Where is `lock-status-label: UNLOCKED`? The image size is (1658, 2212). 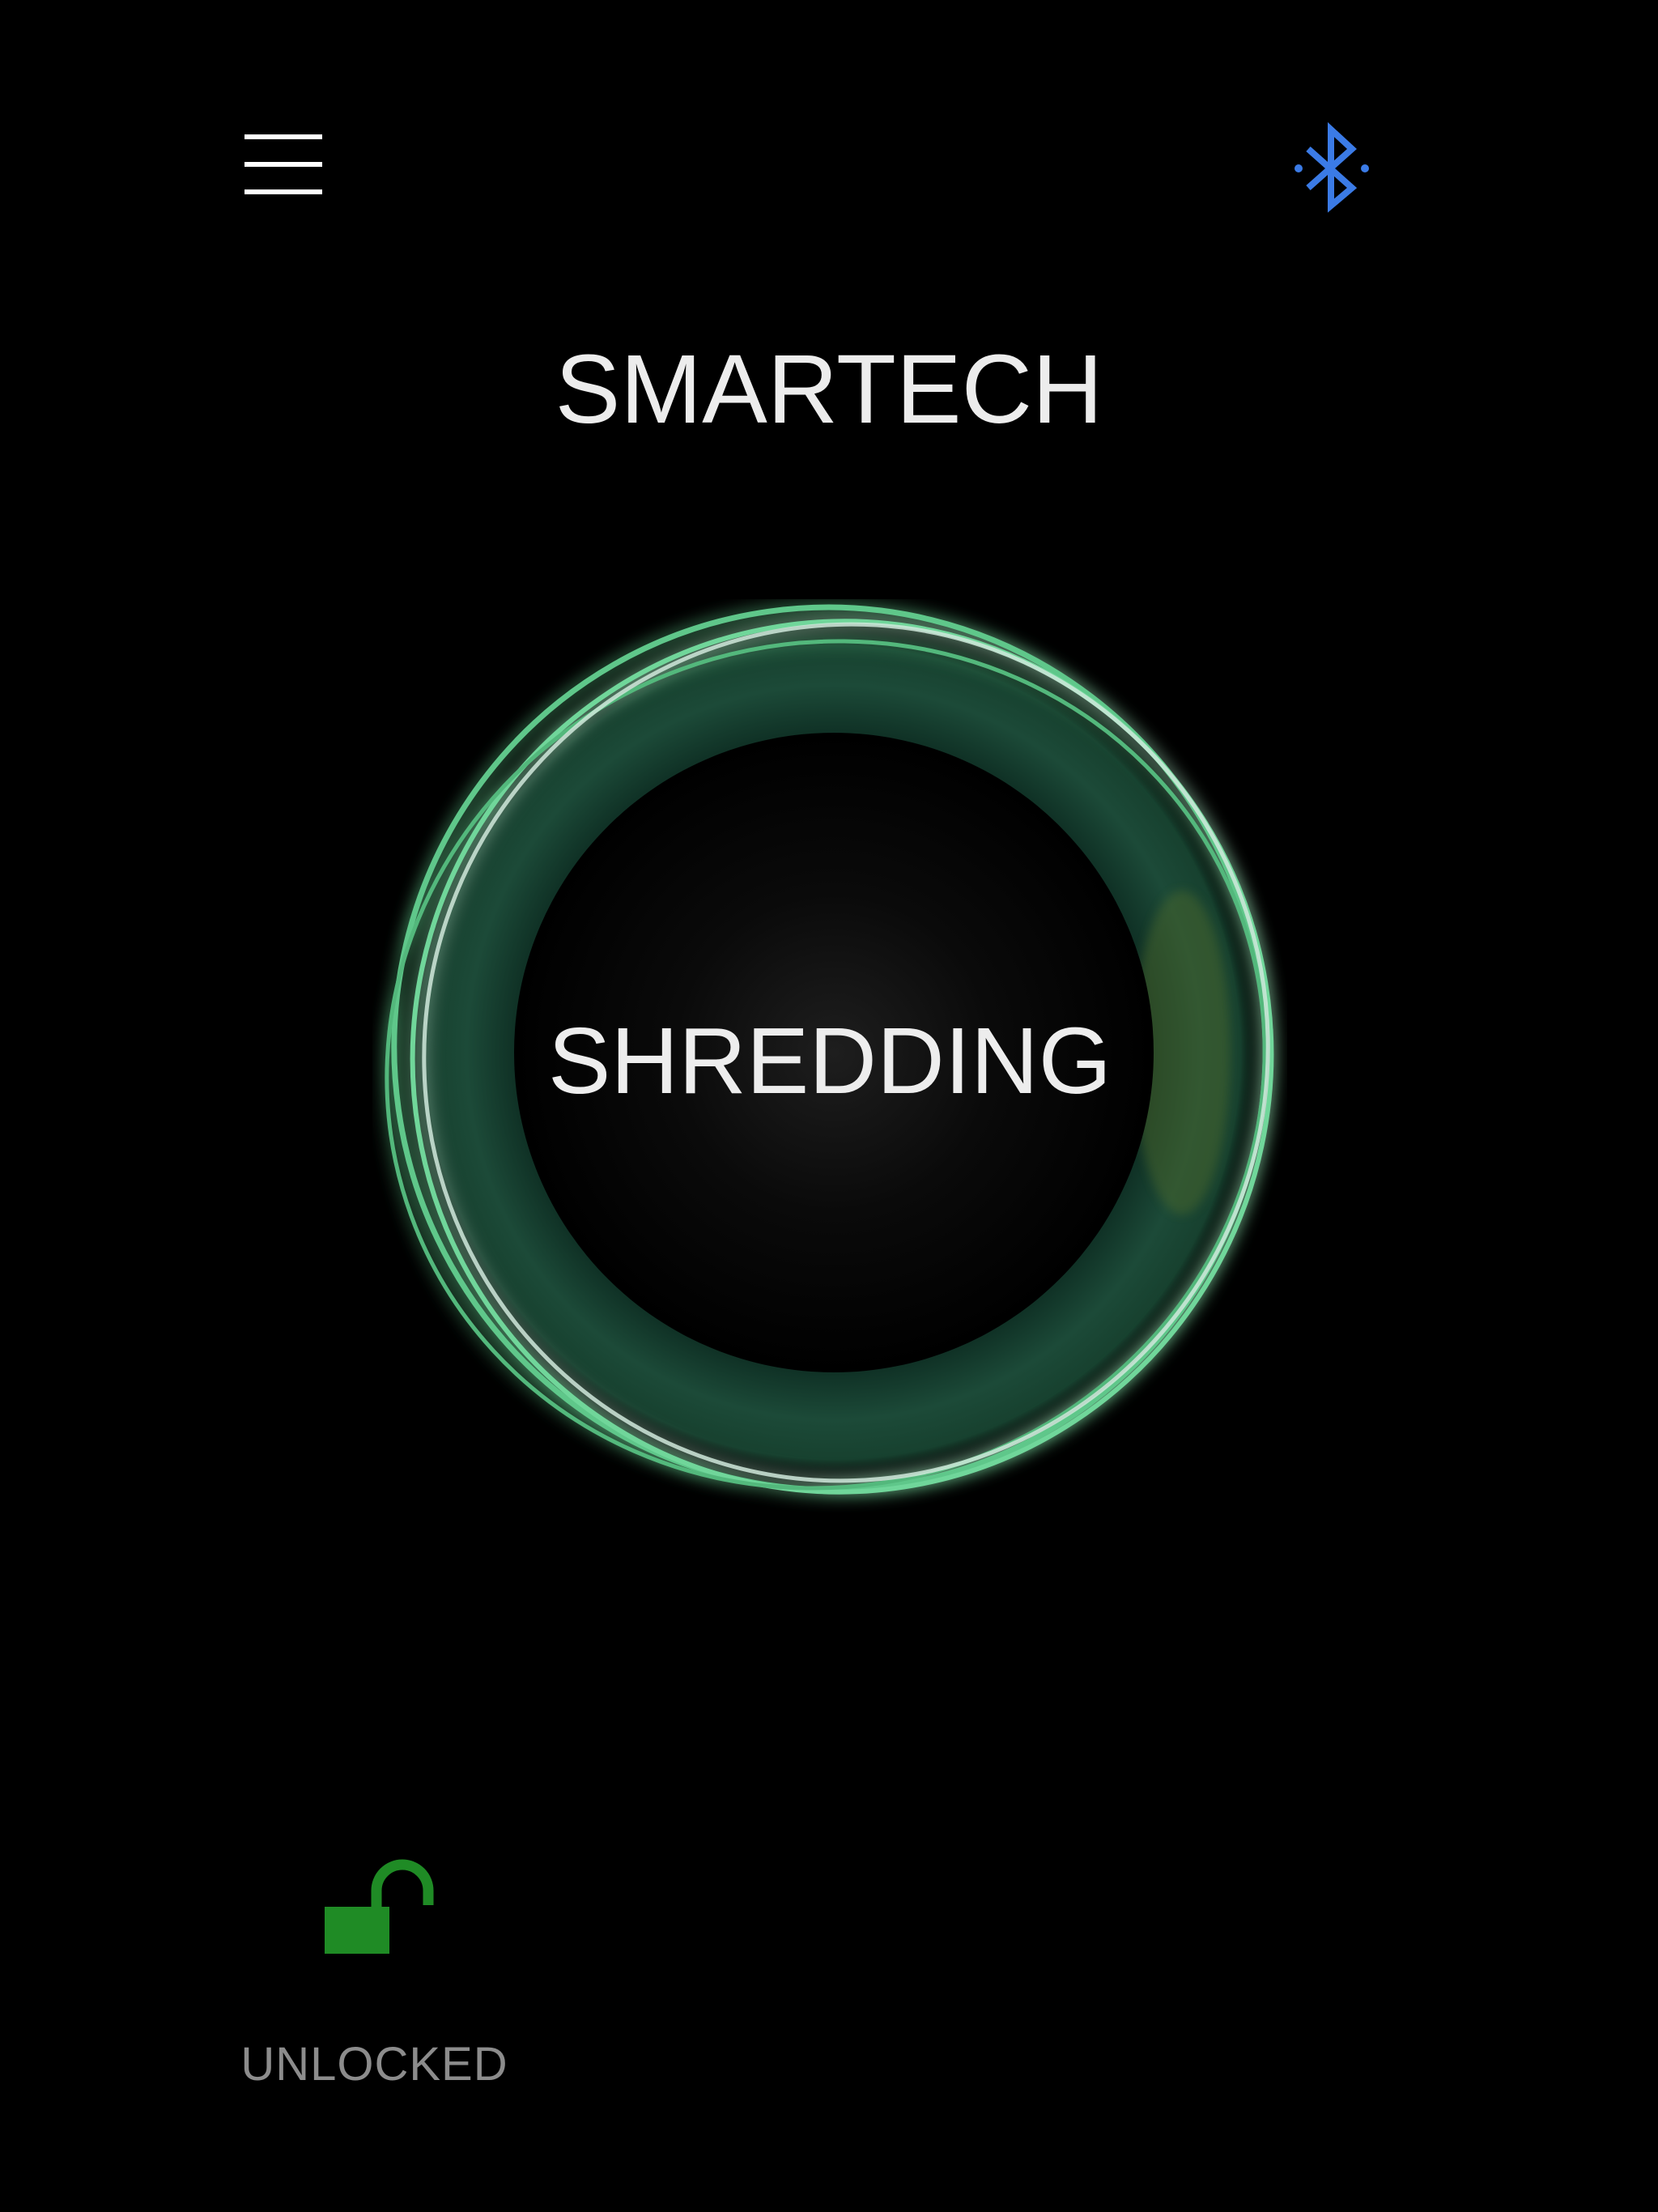
lock-status-label: UNLOCKED is located at coordinates (374, 2065).